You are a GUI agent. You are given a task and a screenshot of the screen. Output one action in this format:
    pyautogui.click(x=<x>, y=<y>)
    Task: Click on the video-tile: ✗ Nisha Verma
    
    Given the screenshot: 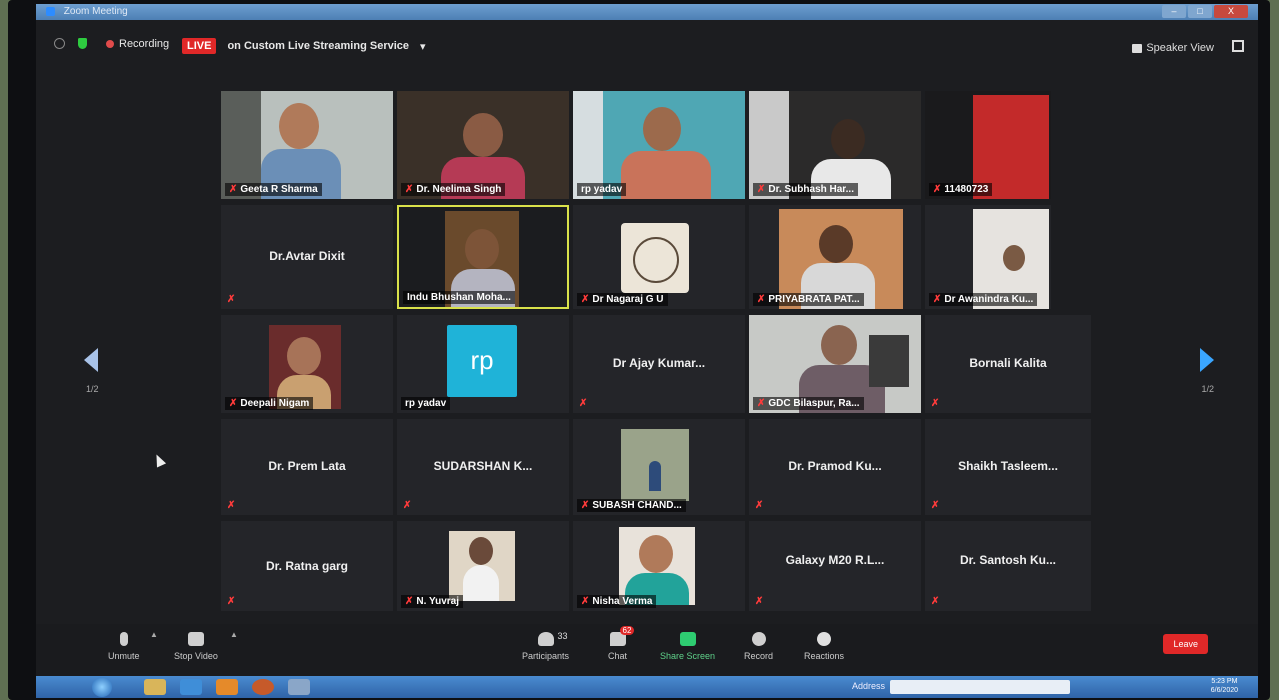 What is the action you would take?
    pyautogui.click(x=659, y=566)
    